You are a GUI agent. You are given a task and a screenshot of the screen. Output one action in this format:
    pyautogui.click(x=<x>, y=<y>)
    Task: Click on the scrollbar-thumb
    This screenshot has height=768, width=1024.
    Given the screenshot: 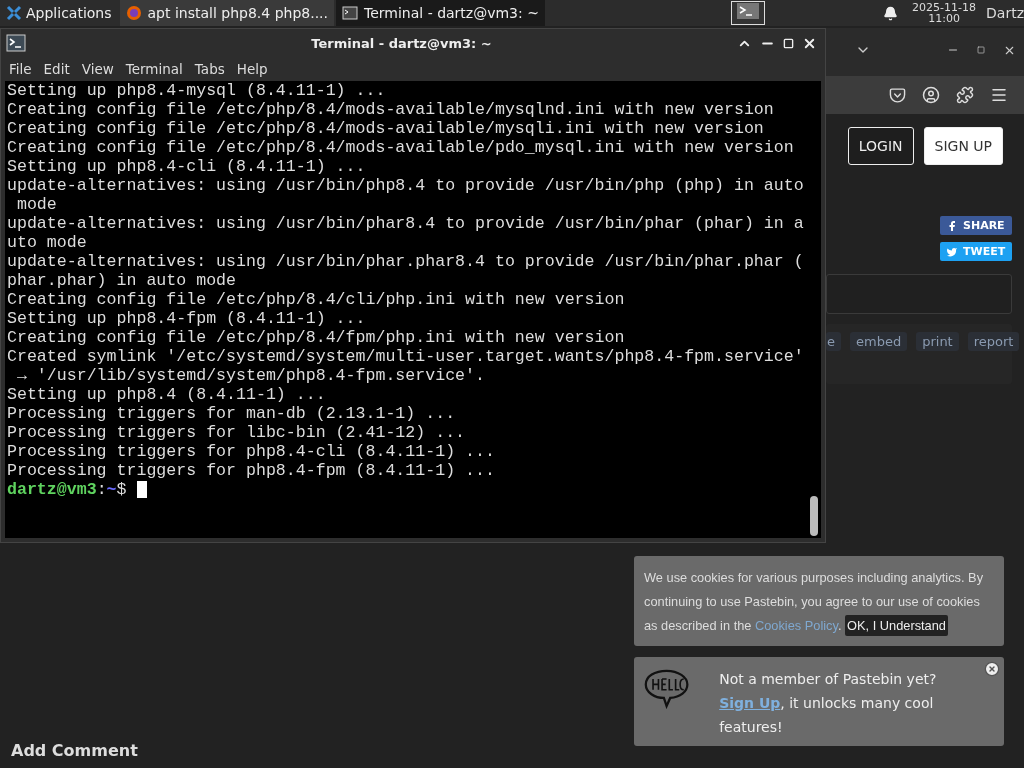 What is the action you would take?
    pyautogui.click(x=814, y=516)
    